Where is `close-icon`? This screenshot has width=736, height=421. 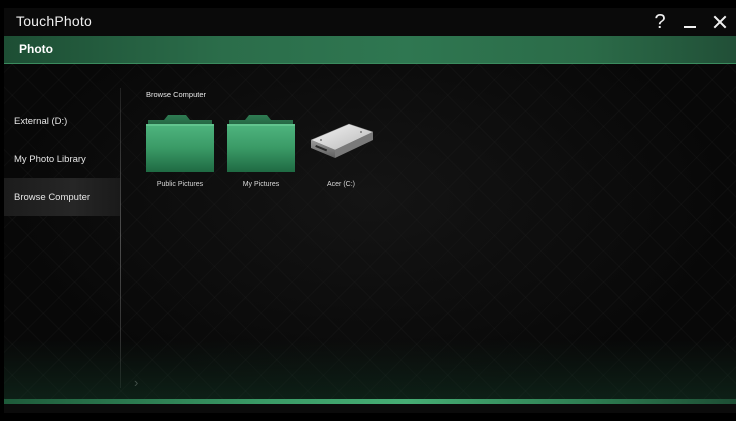 close-icon is located at coordinates (720, 22).